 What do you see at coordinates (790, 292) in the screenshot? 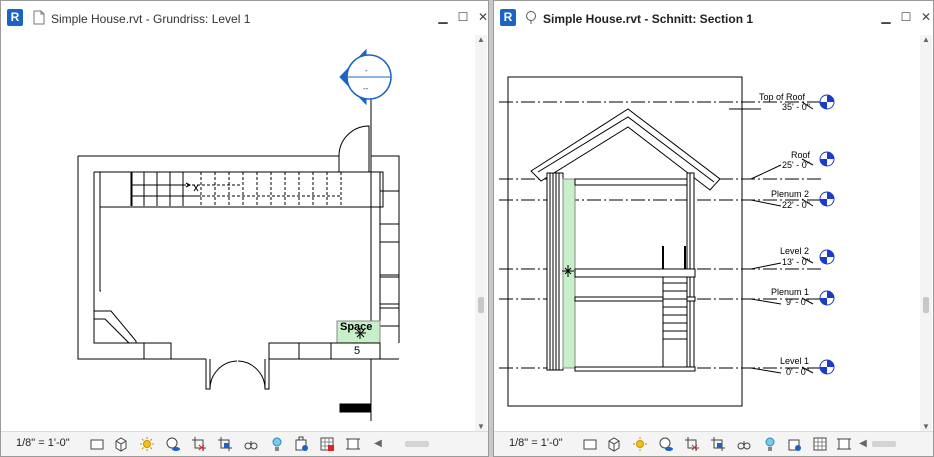
I see `svg-text: Plenum 1` at bounding box center [790, 292].